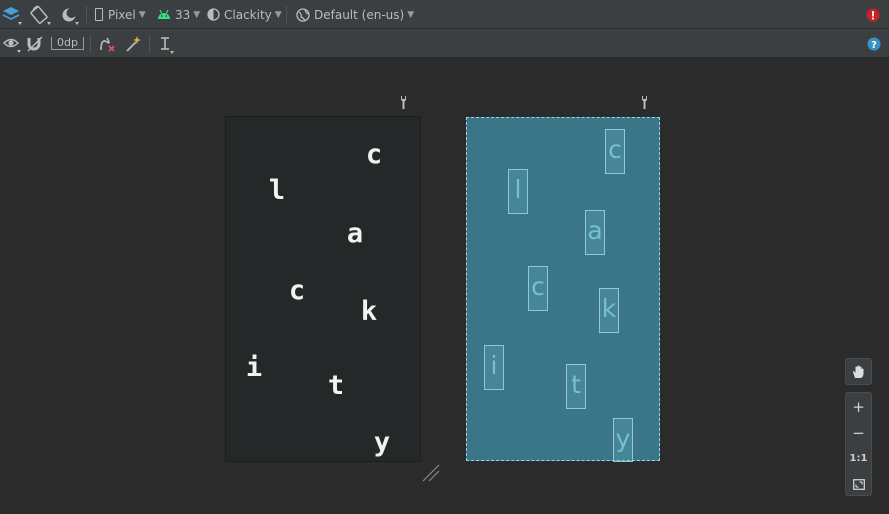  What do you see at coordinates (213, 14) in the screenshot?
I see `theme-icon` at bounding box center [213, 14].